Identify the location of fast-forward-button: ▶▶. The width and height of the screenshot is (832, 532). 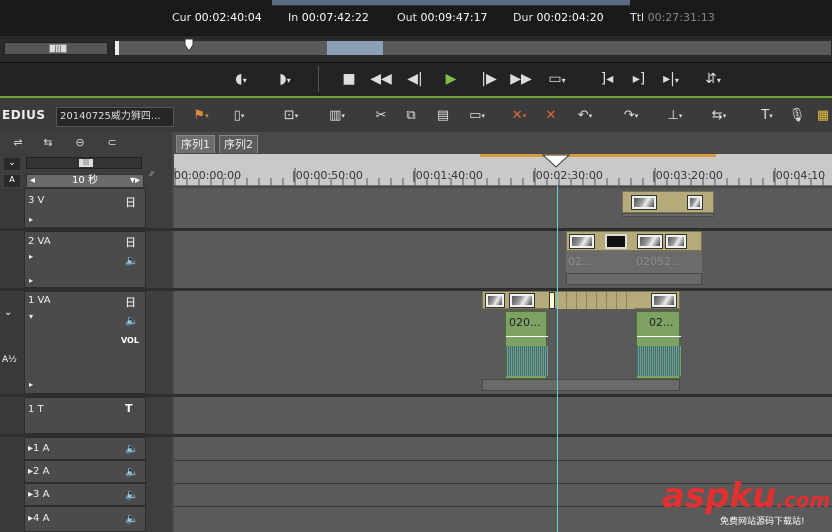
(521, 79).